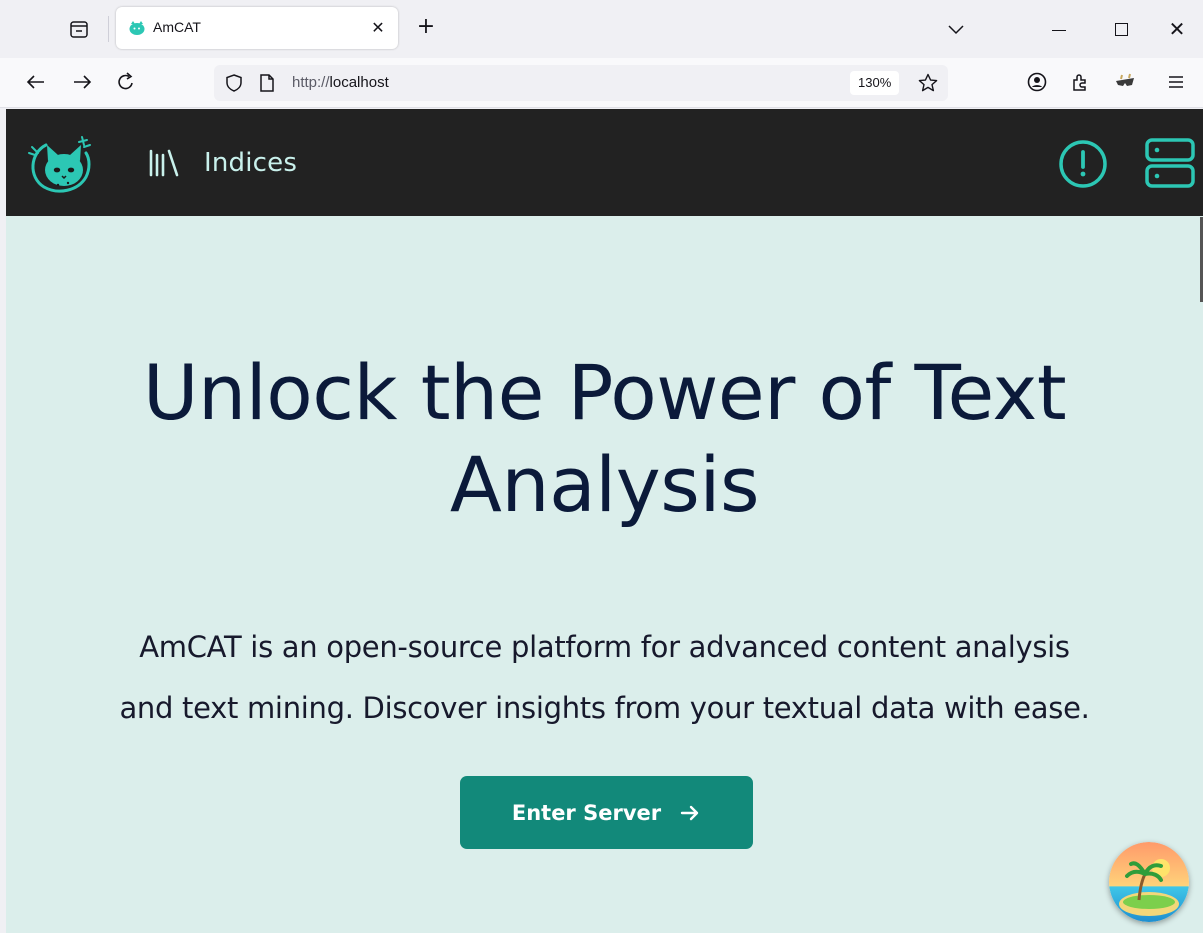 The width and height of the screenshot is (1203, 933). Describe the element at coordinates (601, 29) in the screenshot. I see `tab-strip: AmCAT ✕ + ✕` at that location.